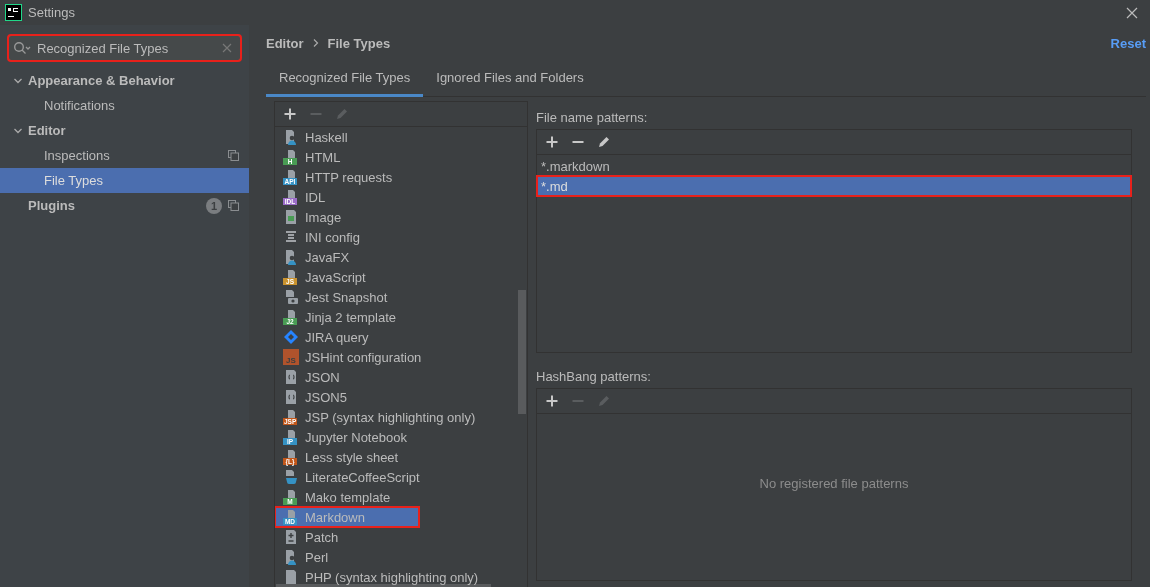 This screenshot has width=1150, height=587. What do you see at coordinates (522, 352) in the screenshot?
I see `scrollbar-thumb` at bounding box center [522, 352].